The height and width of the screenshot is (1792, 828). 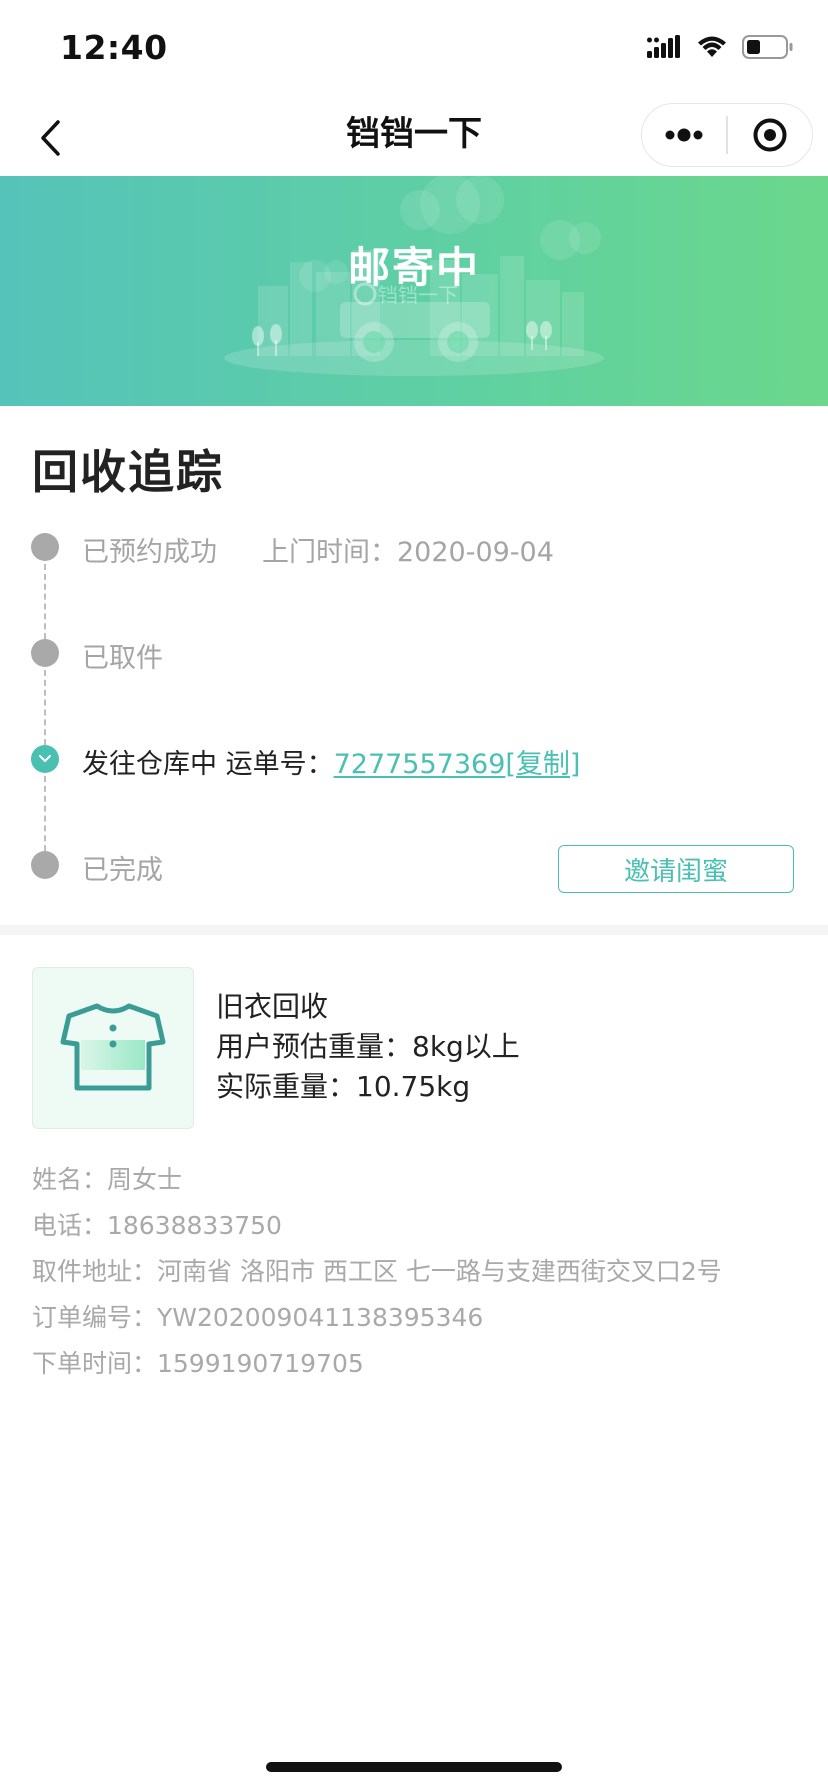 What do you see at coordinates (663, 46) in the screenshot?
I see `signal-icon` at bounding box center [663, 46].